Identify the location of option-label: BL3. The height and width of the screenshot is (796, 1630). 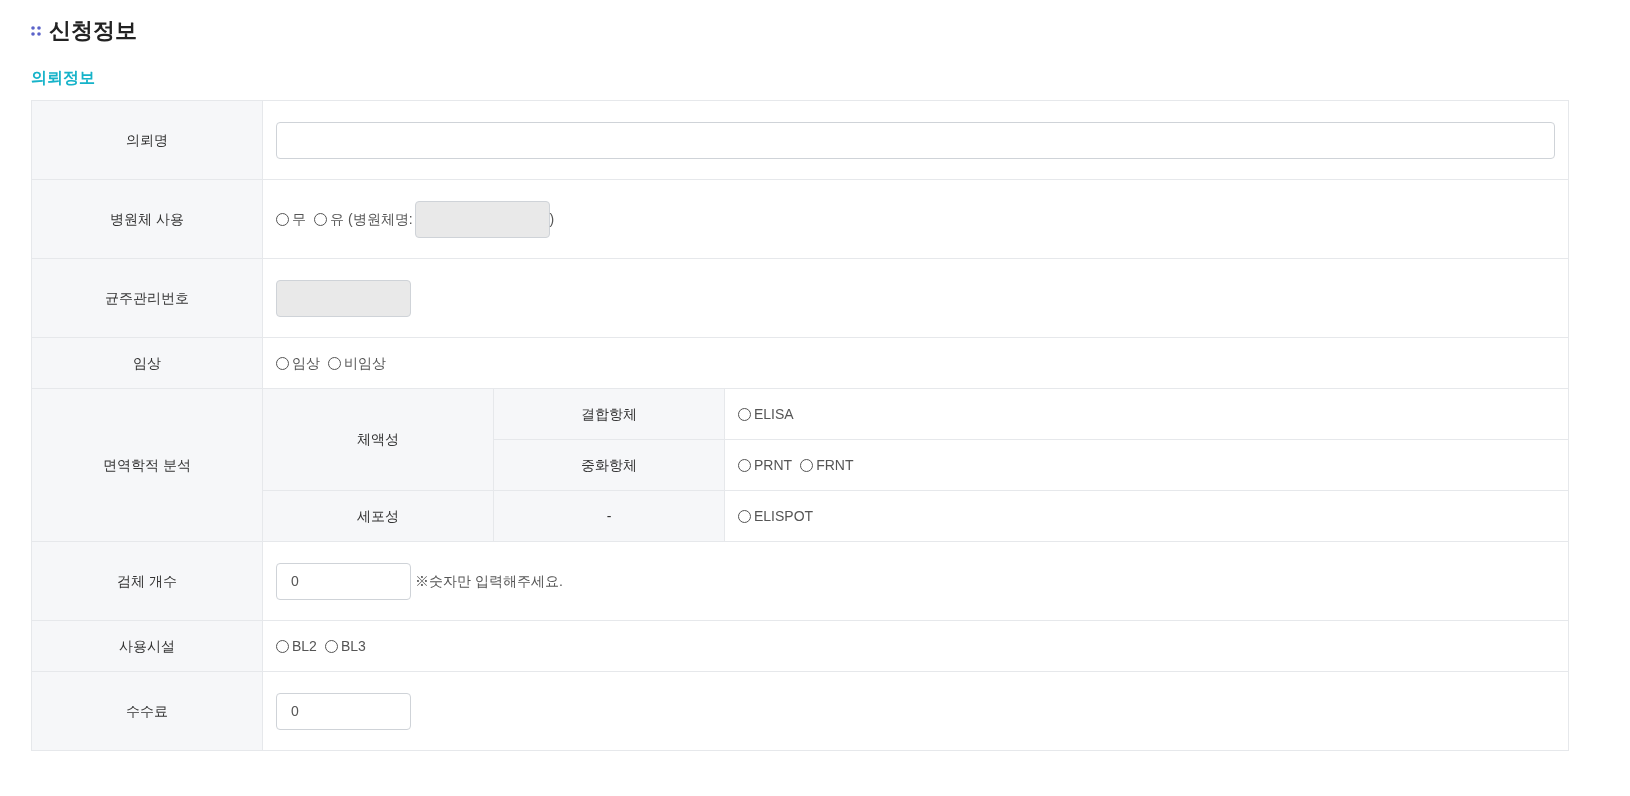
(353, 646).